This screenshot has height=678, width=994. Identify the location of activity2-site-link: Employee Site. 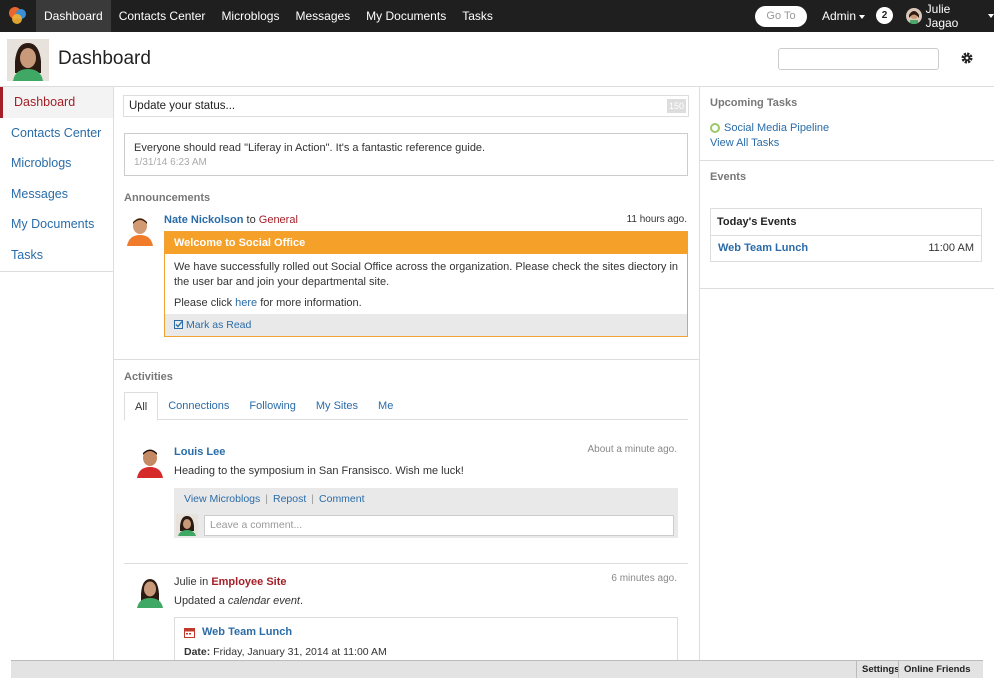
(248, 582).